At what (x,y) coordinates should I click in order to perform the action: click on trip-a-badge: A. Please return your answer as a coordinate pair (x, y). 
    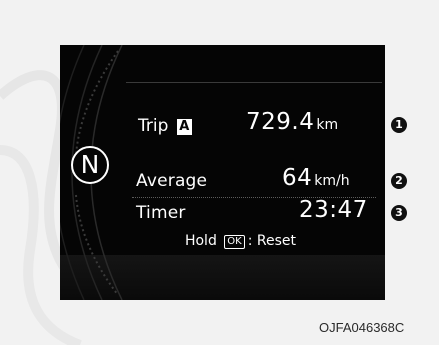
    Looking at the image, I should click on (184, 127).